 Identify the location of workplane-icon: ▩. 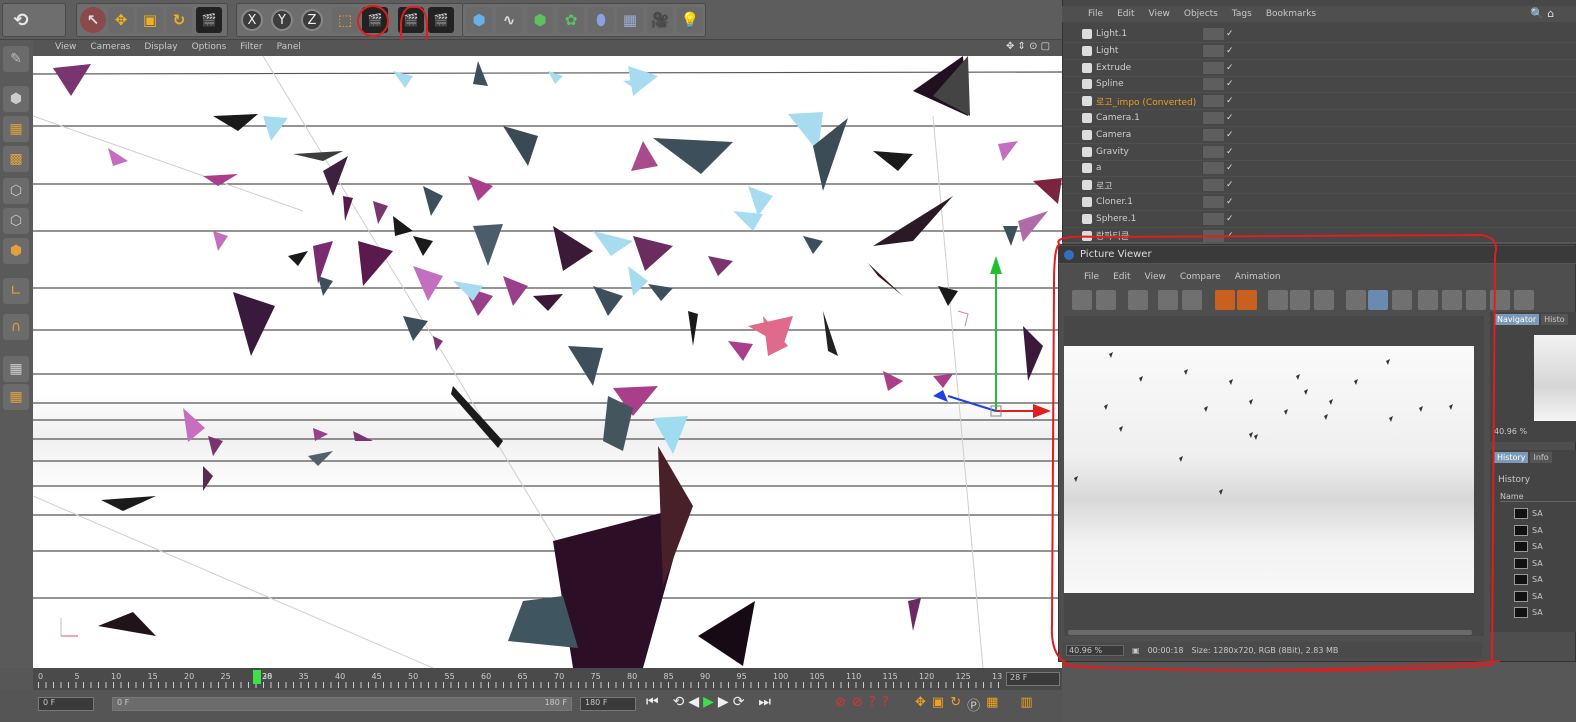
(16, 159).